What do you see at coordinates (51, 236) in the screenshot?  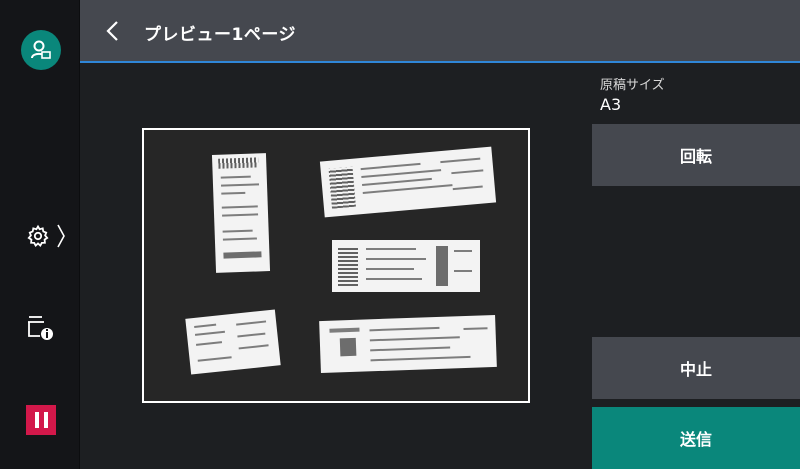 I see `settings-button` at bounding box center [51, 236].